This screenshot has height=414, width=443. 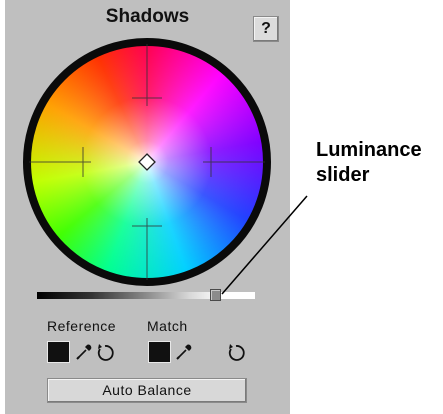 What do you see at coordinates (369, 150) in the screenshot?
I see `callout-line-1: Luminance` at bounding box center [369, 150].